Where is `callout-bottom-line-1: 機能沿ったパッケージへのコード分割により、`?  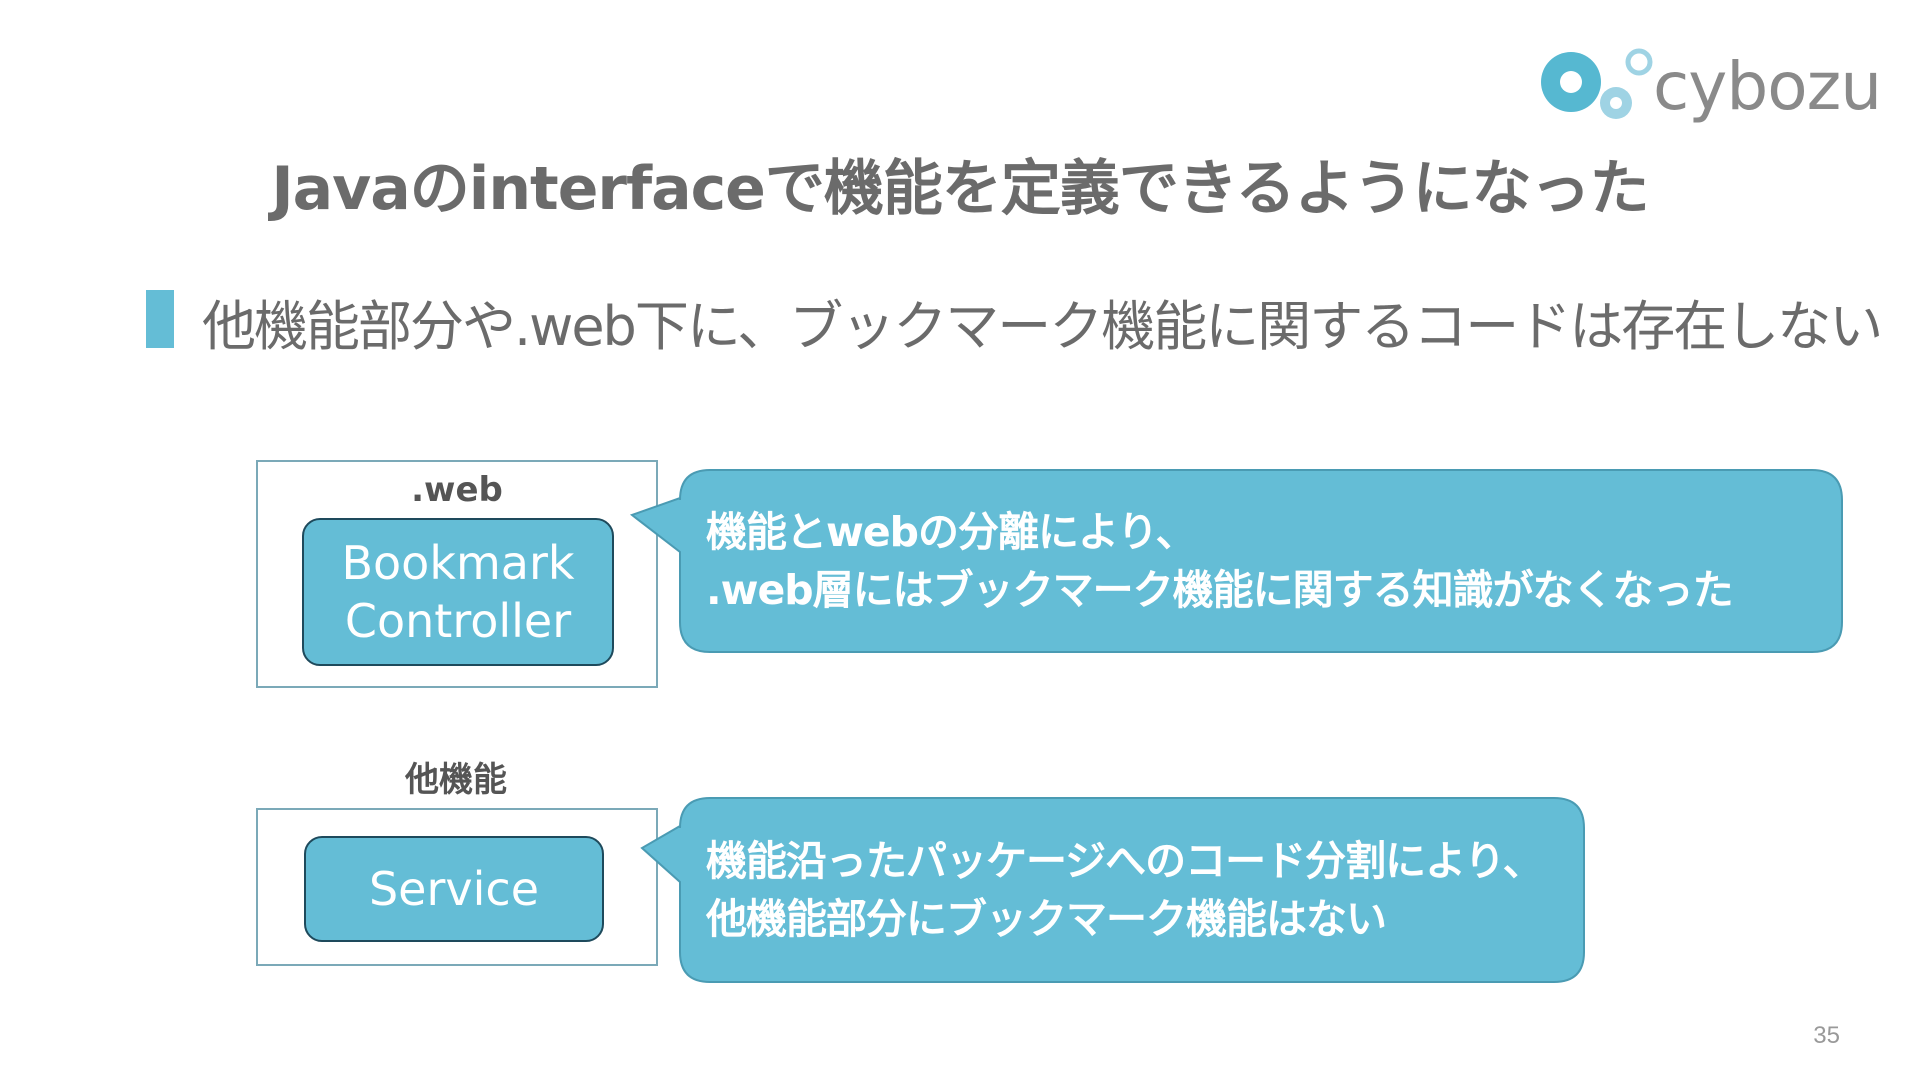
callout-bottom-line-1: 機能沿ったパッケージへのコード分割により、 is located at coordinates (1125, 861).